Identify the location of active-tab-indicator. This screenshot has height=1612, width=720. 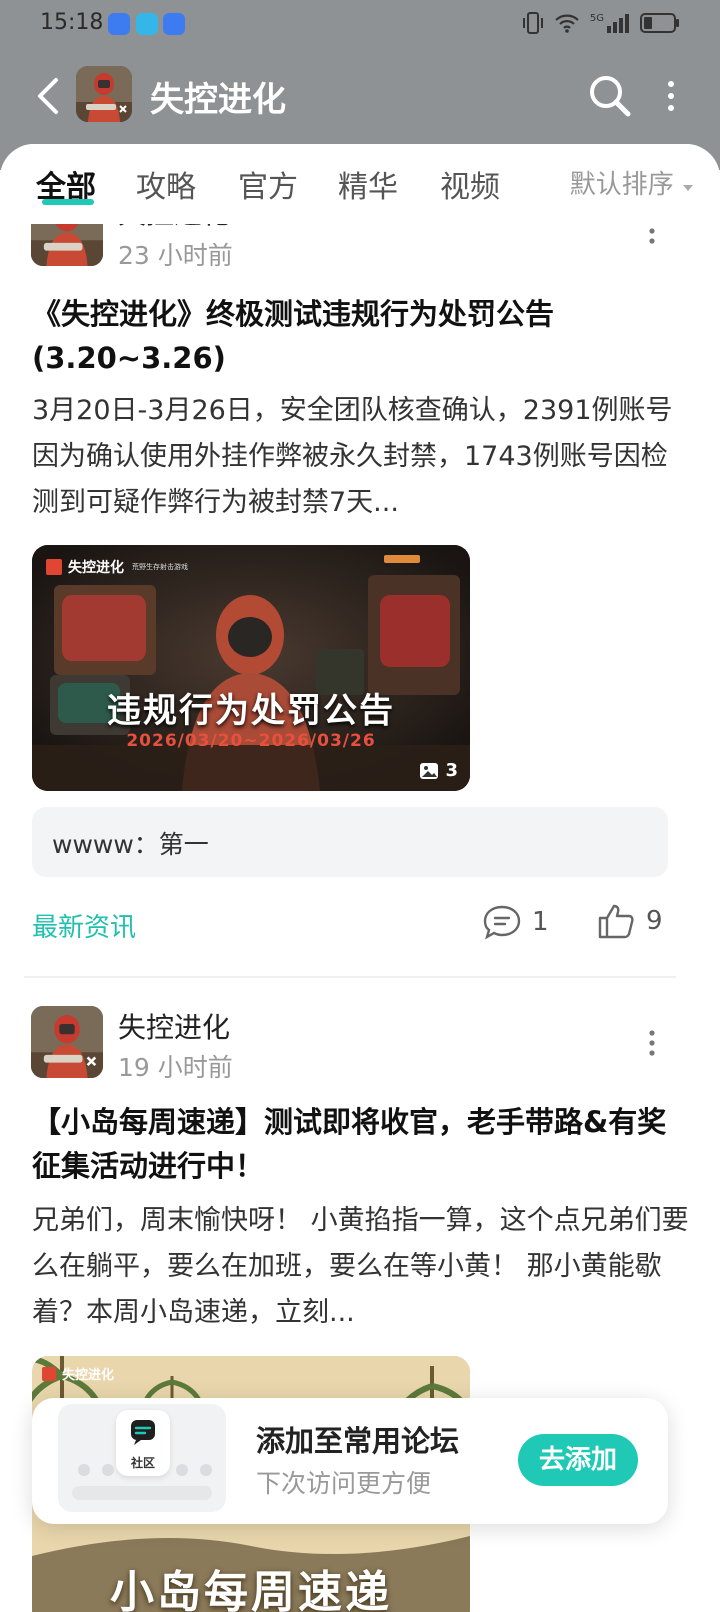
(68, 202).